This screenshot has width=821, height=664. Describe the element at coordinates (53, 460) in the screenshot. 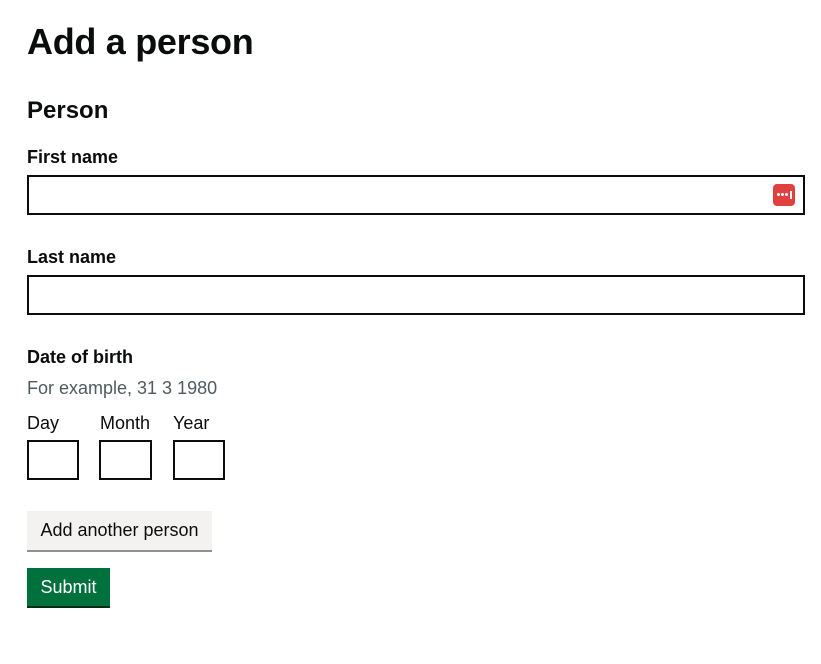

I see `day-field` at that location.